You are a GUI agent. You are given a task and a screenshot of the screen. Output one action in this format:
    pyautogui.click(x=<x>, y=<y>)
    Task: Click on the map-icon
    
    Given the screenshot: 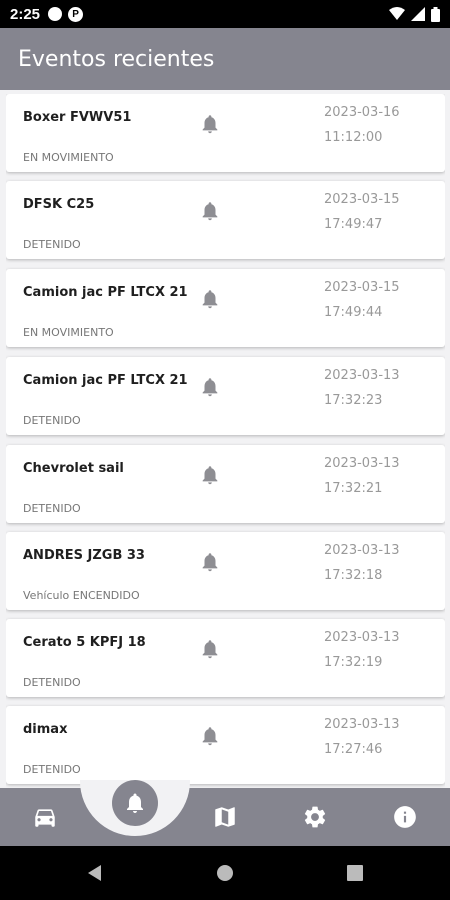 What is the action you would take?
    pyautogui.click(x=225, y=817)
    